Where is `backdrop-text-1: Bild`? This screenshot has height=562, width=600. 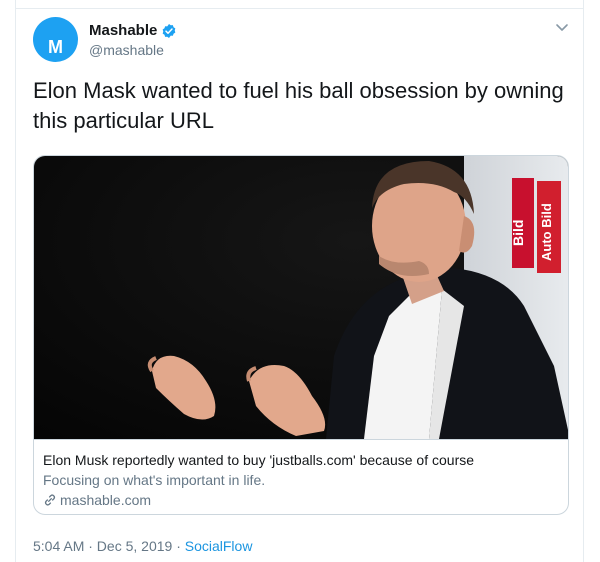
backdrop-text-1: Bild is located at coordinates (518, 233).